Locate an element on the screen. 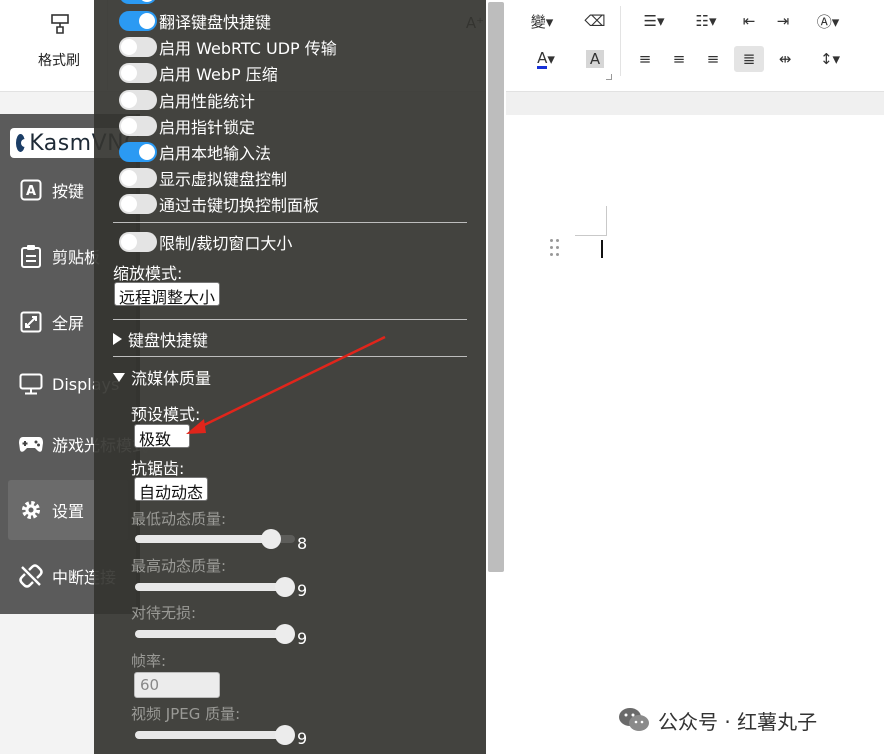 This screenshot has height=754, width=884. toggle-row: 翻译键盘快捷键 is located at coordinates (195, 21).